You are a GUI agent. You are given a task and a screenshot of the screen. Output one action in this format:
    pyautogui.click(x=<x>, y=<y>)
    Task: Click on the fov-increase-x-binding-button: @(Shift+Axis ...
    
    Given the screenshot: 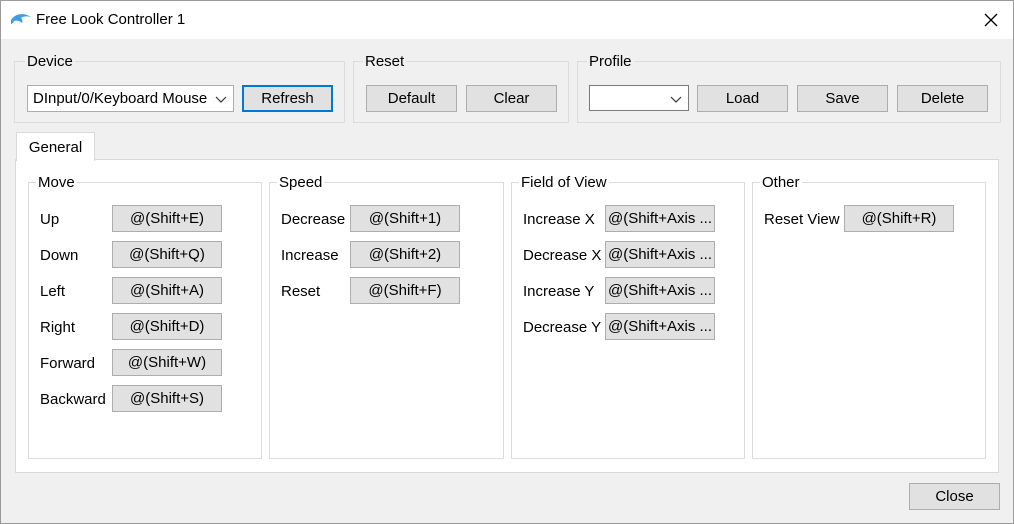 What is the action you would take?
    pyautogui.click(x=660, y=218)
    